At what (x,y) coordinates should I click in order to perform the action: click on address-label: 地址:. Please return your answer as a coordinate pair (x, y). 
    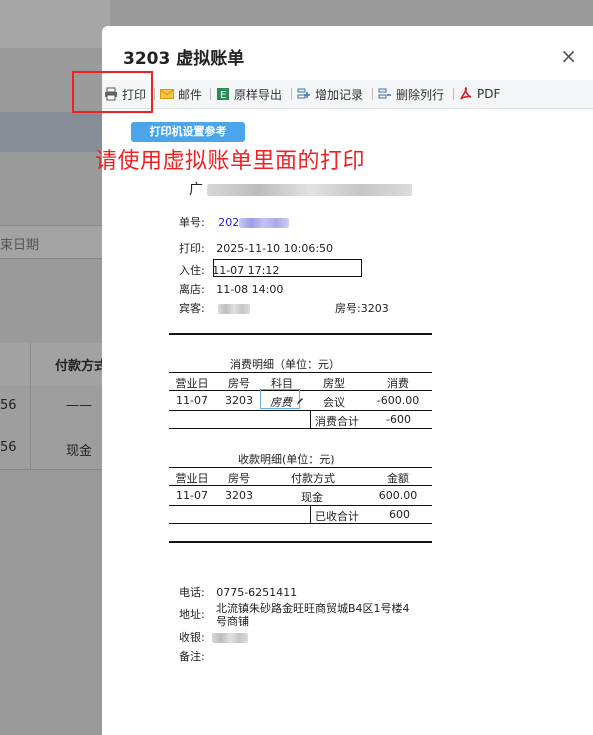
    Looking at the image, I should click on (192, 614).